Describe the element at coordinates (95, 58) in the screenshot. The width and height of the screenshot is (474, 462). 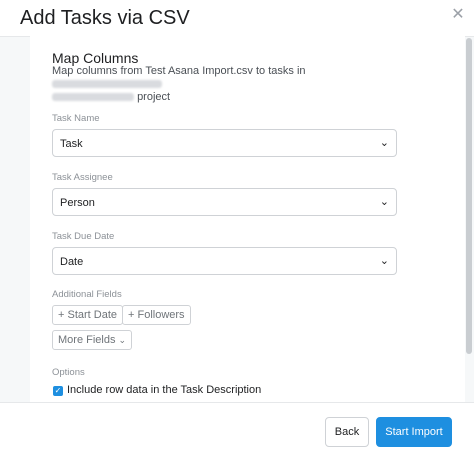
I see `section-title: Map Columns` at that location.